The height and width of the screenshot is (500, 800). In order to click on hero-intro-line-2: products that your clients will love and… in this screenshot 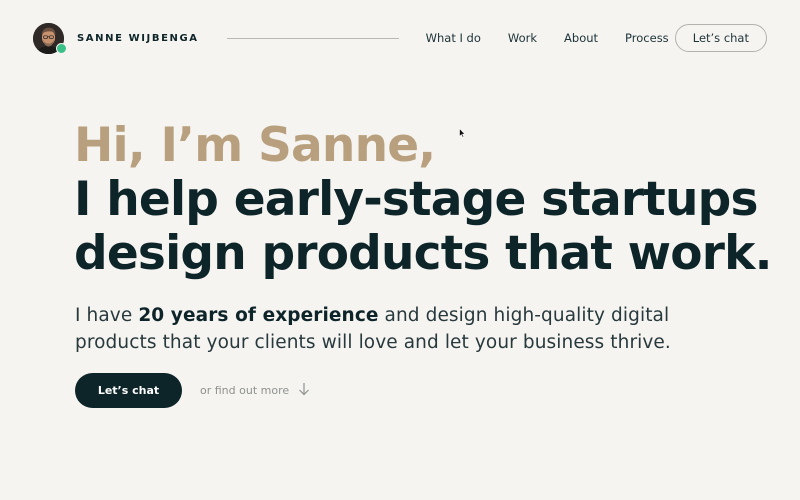, I will do `click(373, 342)`.